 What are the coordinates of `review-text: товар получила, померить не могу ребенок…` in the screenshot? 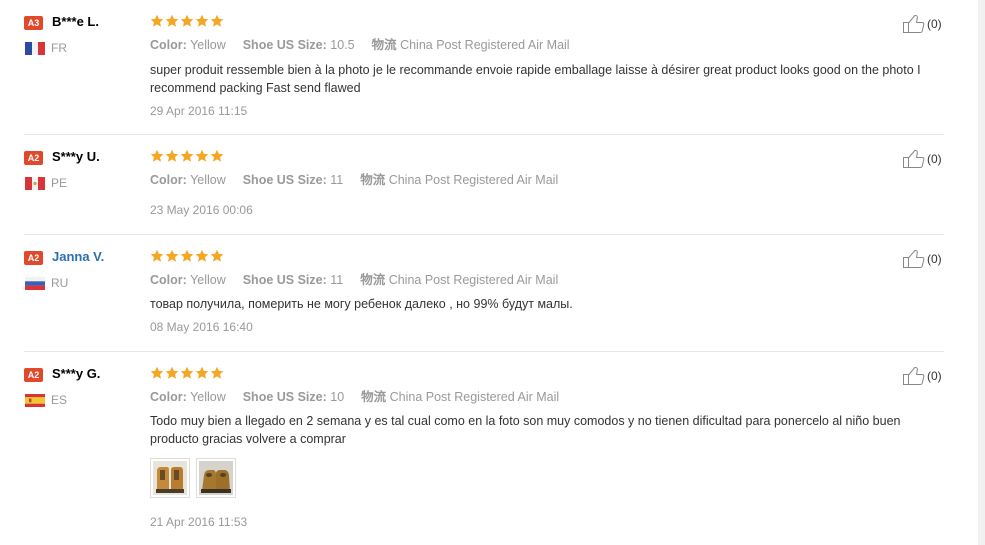 It's located at (361, 304).